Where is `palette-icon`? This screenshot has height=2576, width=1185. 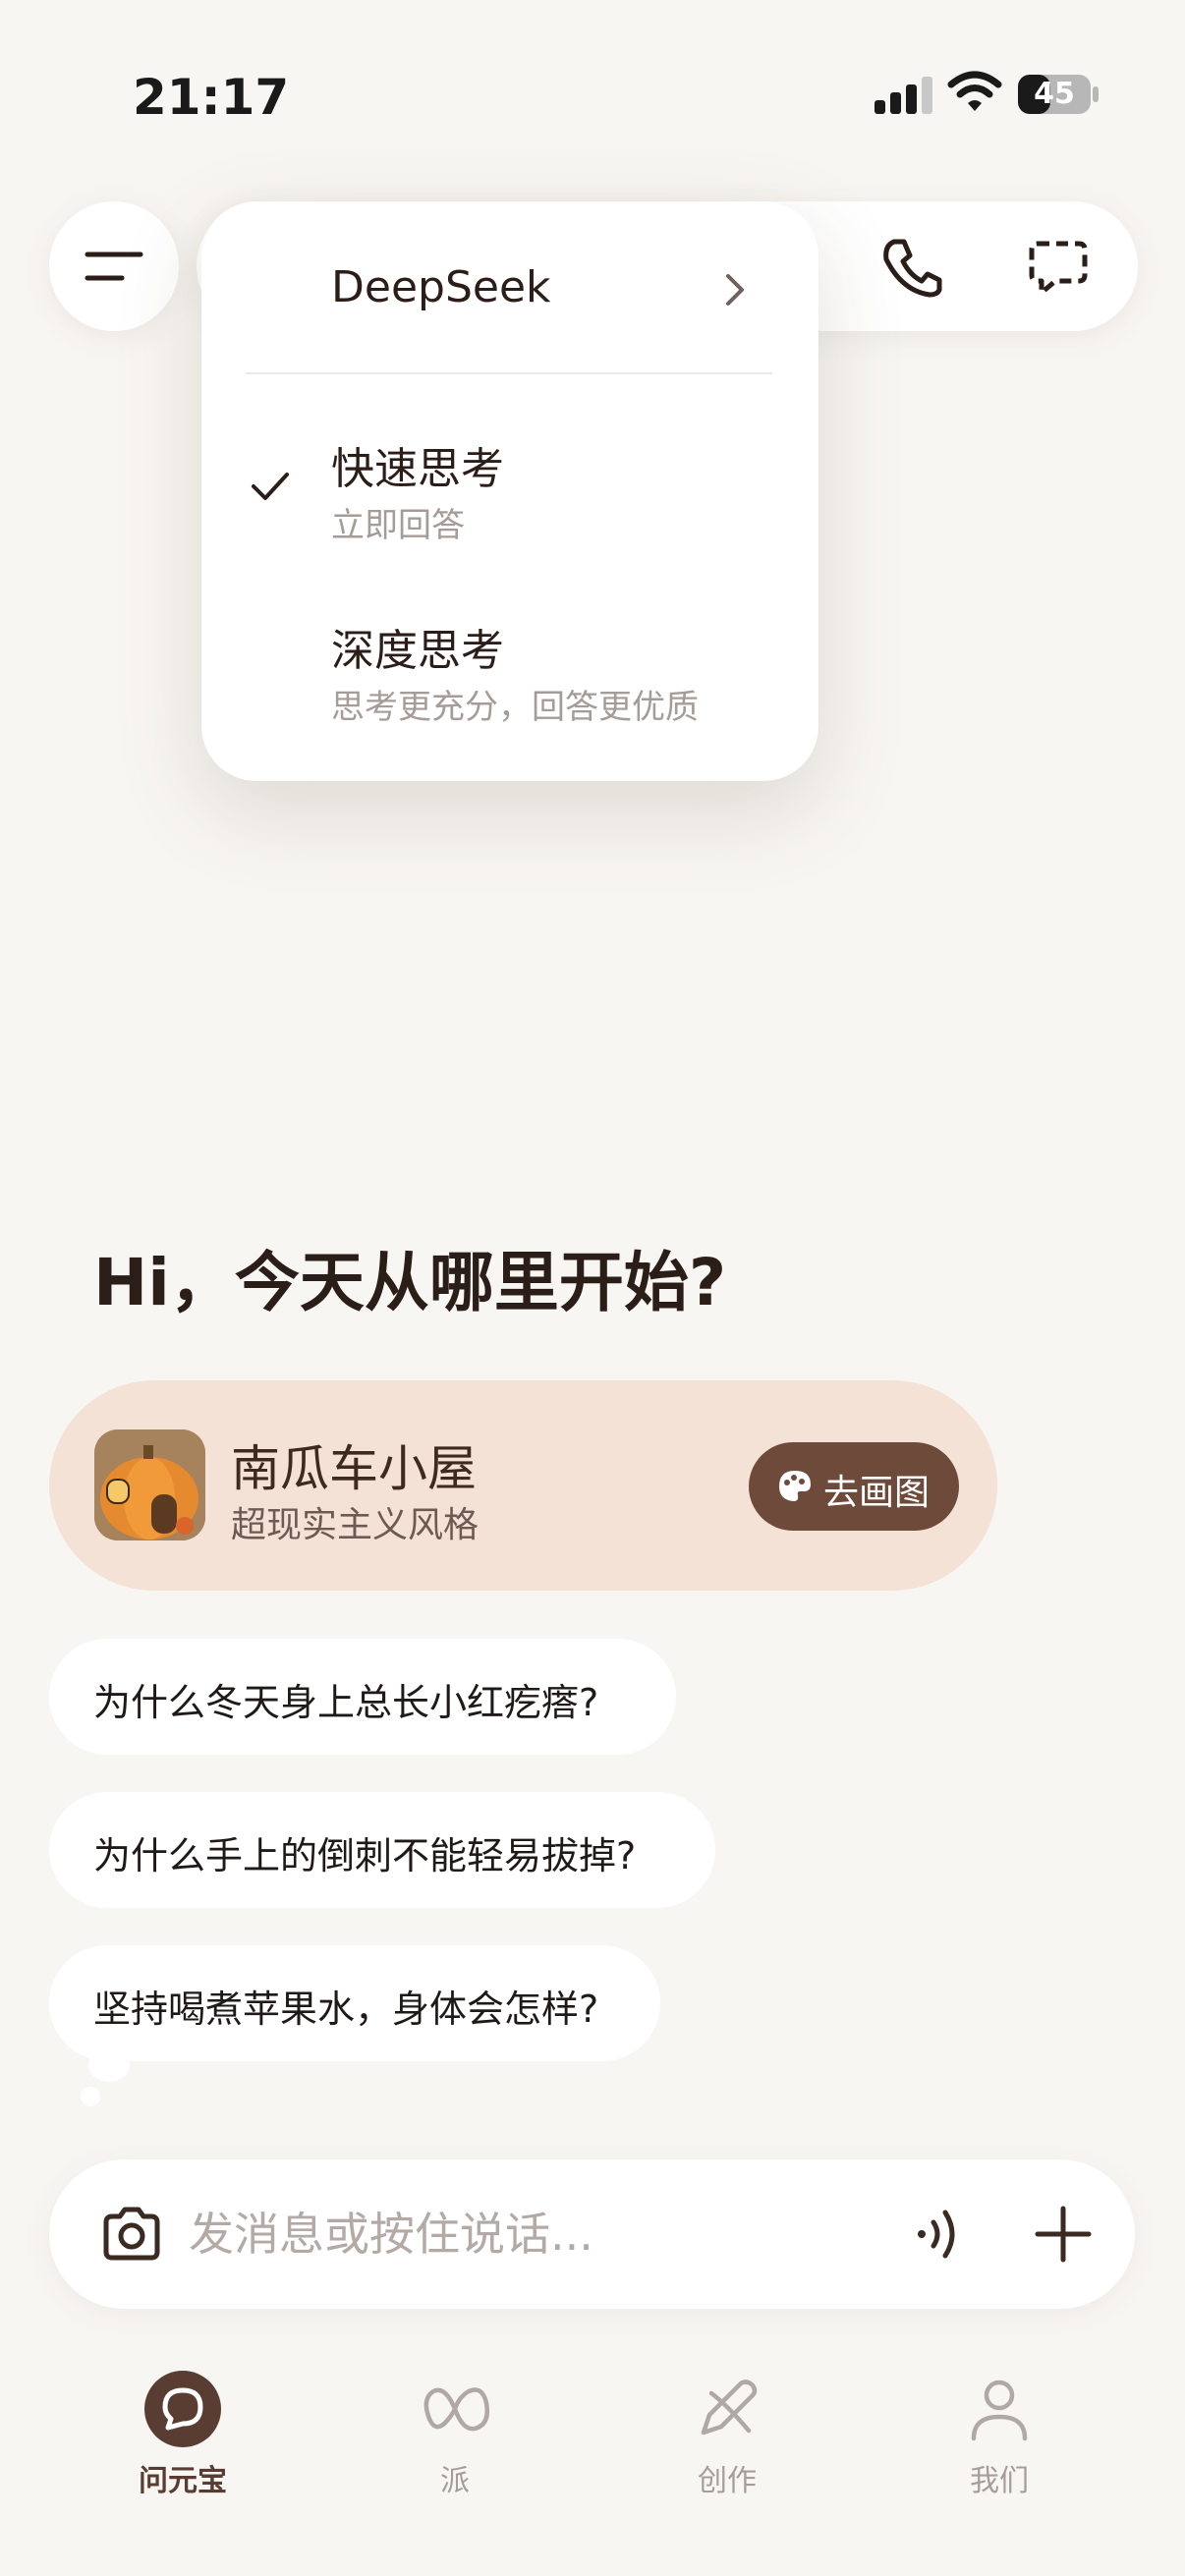
palette-icon is located at coordinates (795, 1486).